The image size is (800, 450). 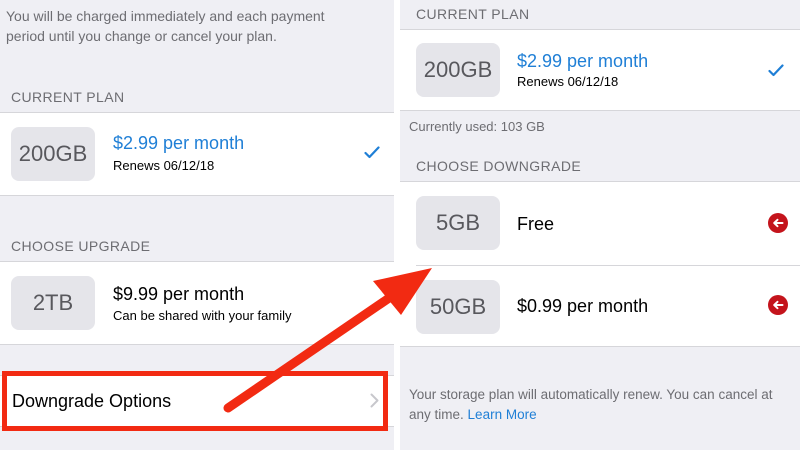 What do you see at coordinates (195, 401) in the screenshot?
I see `downgrade-options-highlight` at bounding box center [195, 401].